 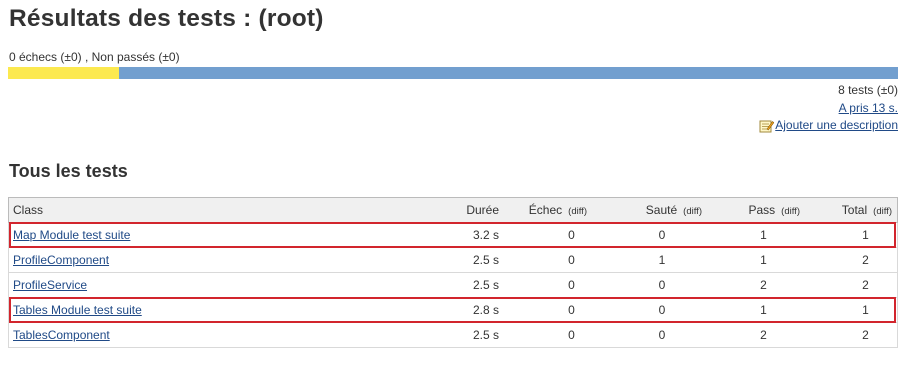 I want to click on column-header-total: Total (diff), so click(x=851, y=210).